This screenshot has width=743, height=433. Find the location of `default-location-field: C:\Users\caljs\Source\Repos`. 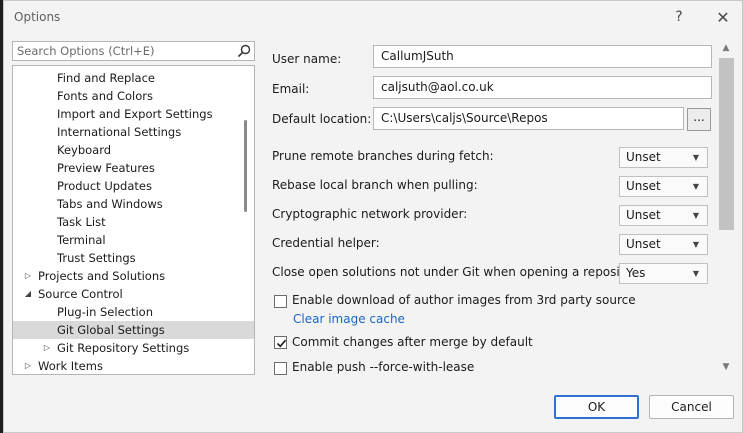

default-location-field: C:\Users\caljs\Source\Repos is located at coordinates (528, 118).